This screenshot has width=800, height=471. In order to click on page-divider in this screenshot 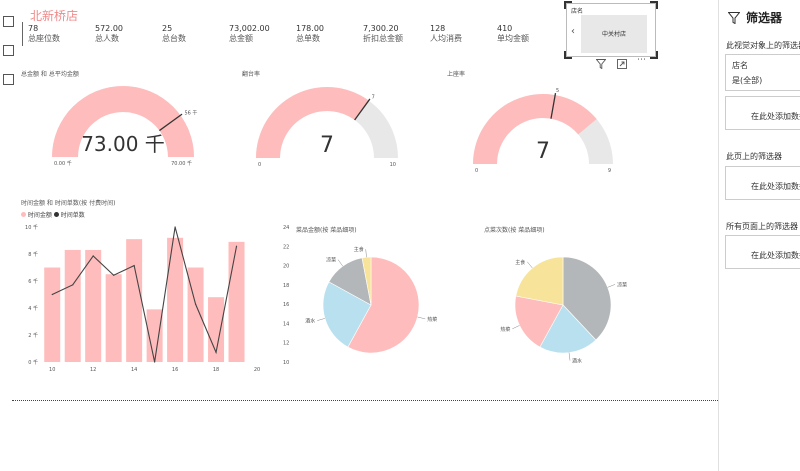, I will do `click(365, 400)`.